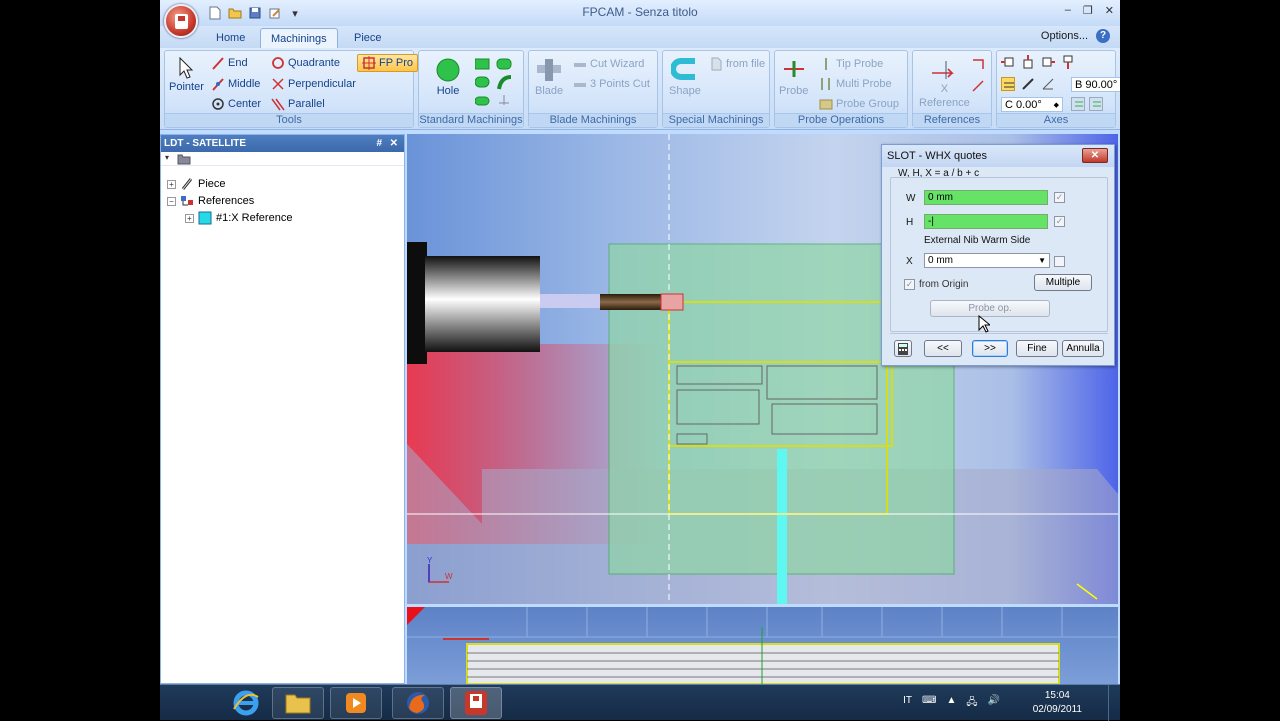  I want to click on reference-flip-button, so click(978, 64).